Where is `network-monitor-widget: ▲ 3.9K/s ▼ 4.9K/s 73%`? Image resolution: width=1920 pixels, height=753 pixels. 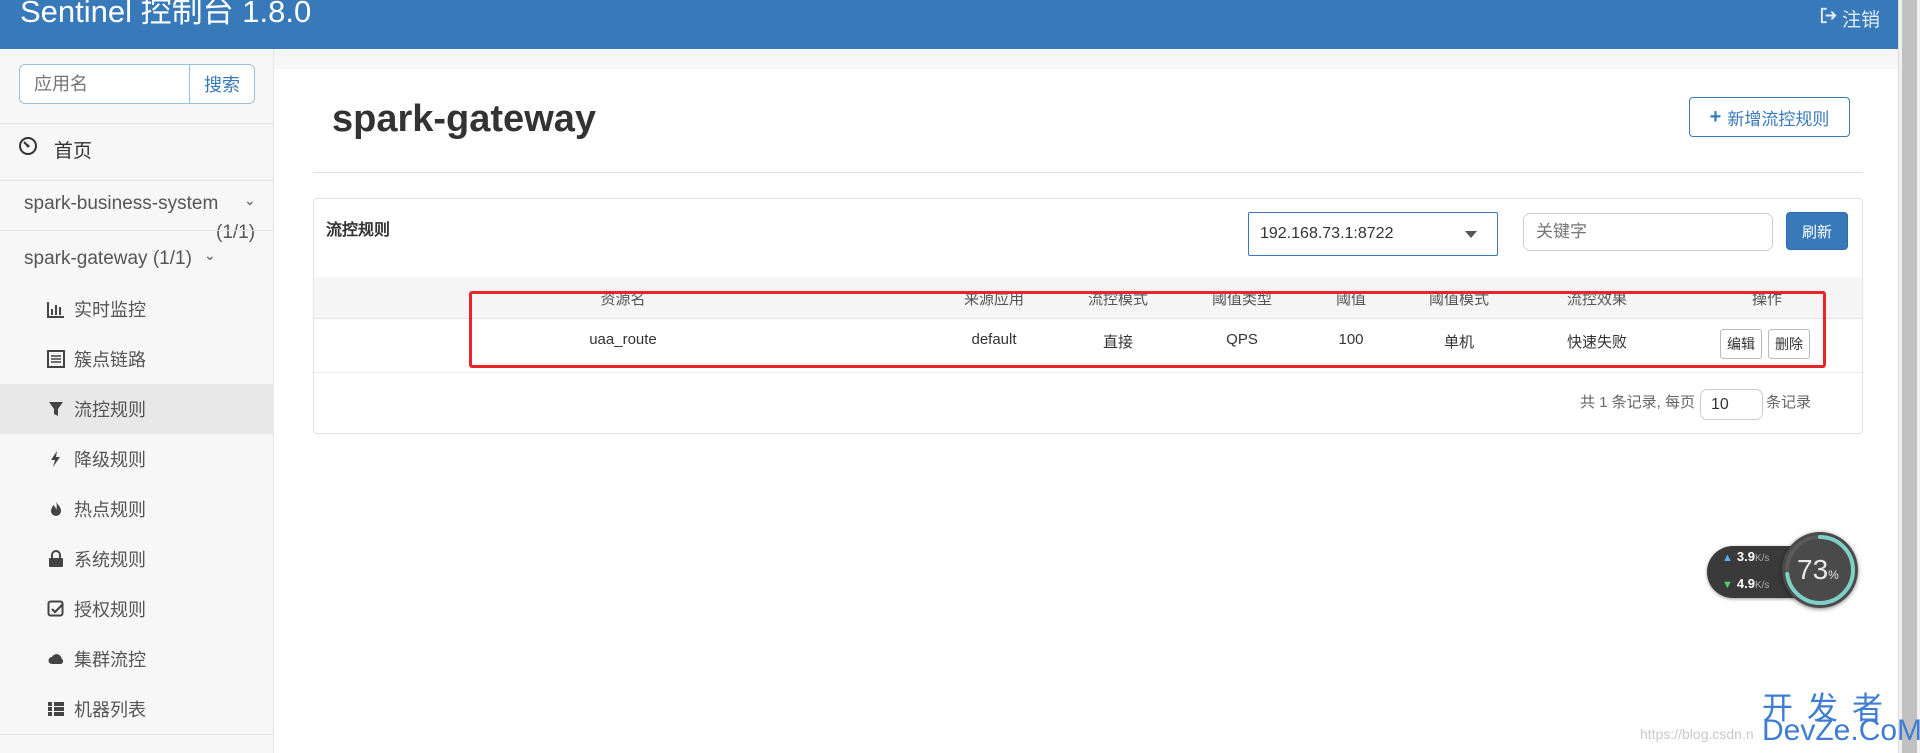 network-monitor-widget: ▲ 3.9K/s ▼ 4.9K/s 73% is located at coordinates (1783, 571).